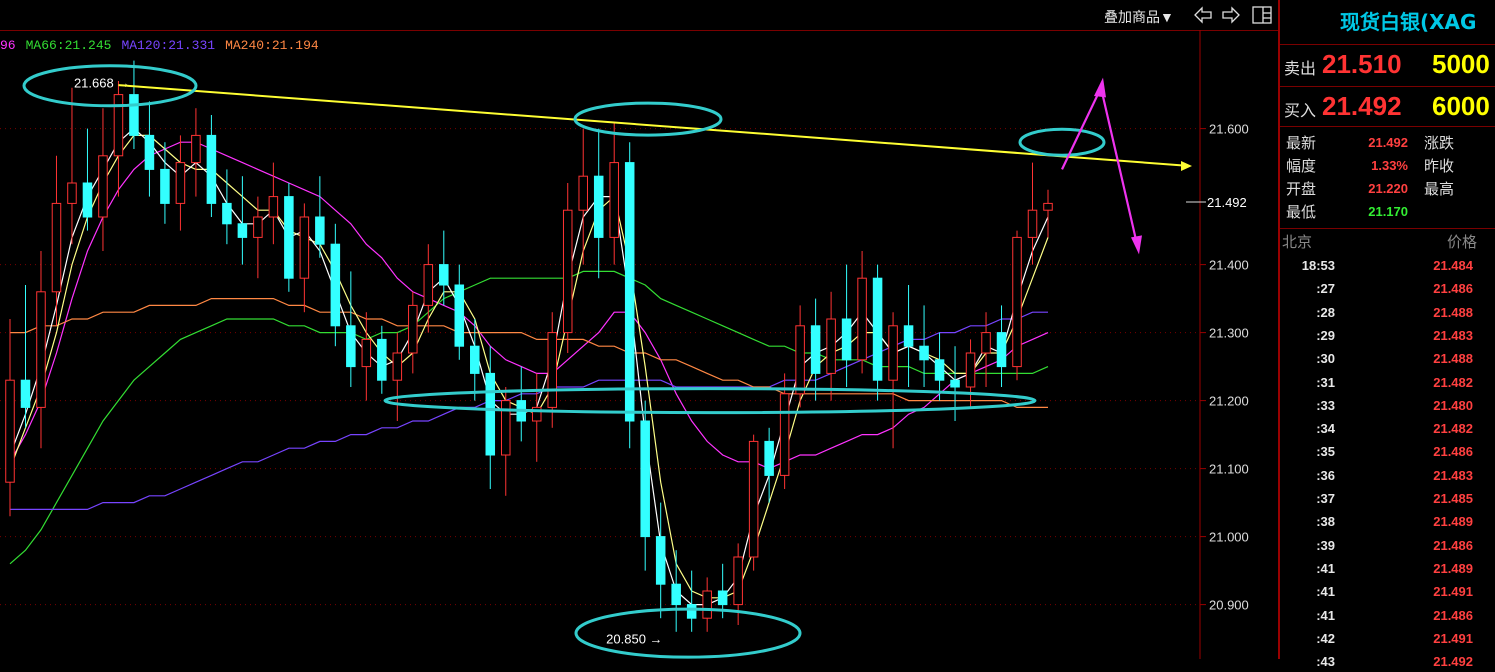 This screenshot has width=1495, height=672. I want to click on tick-row: :39 21.486, so click(1387, 545).